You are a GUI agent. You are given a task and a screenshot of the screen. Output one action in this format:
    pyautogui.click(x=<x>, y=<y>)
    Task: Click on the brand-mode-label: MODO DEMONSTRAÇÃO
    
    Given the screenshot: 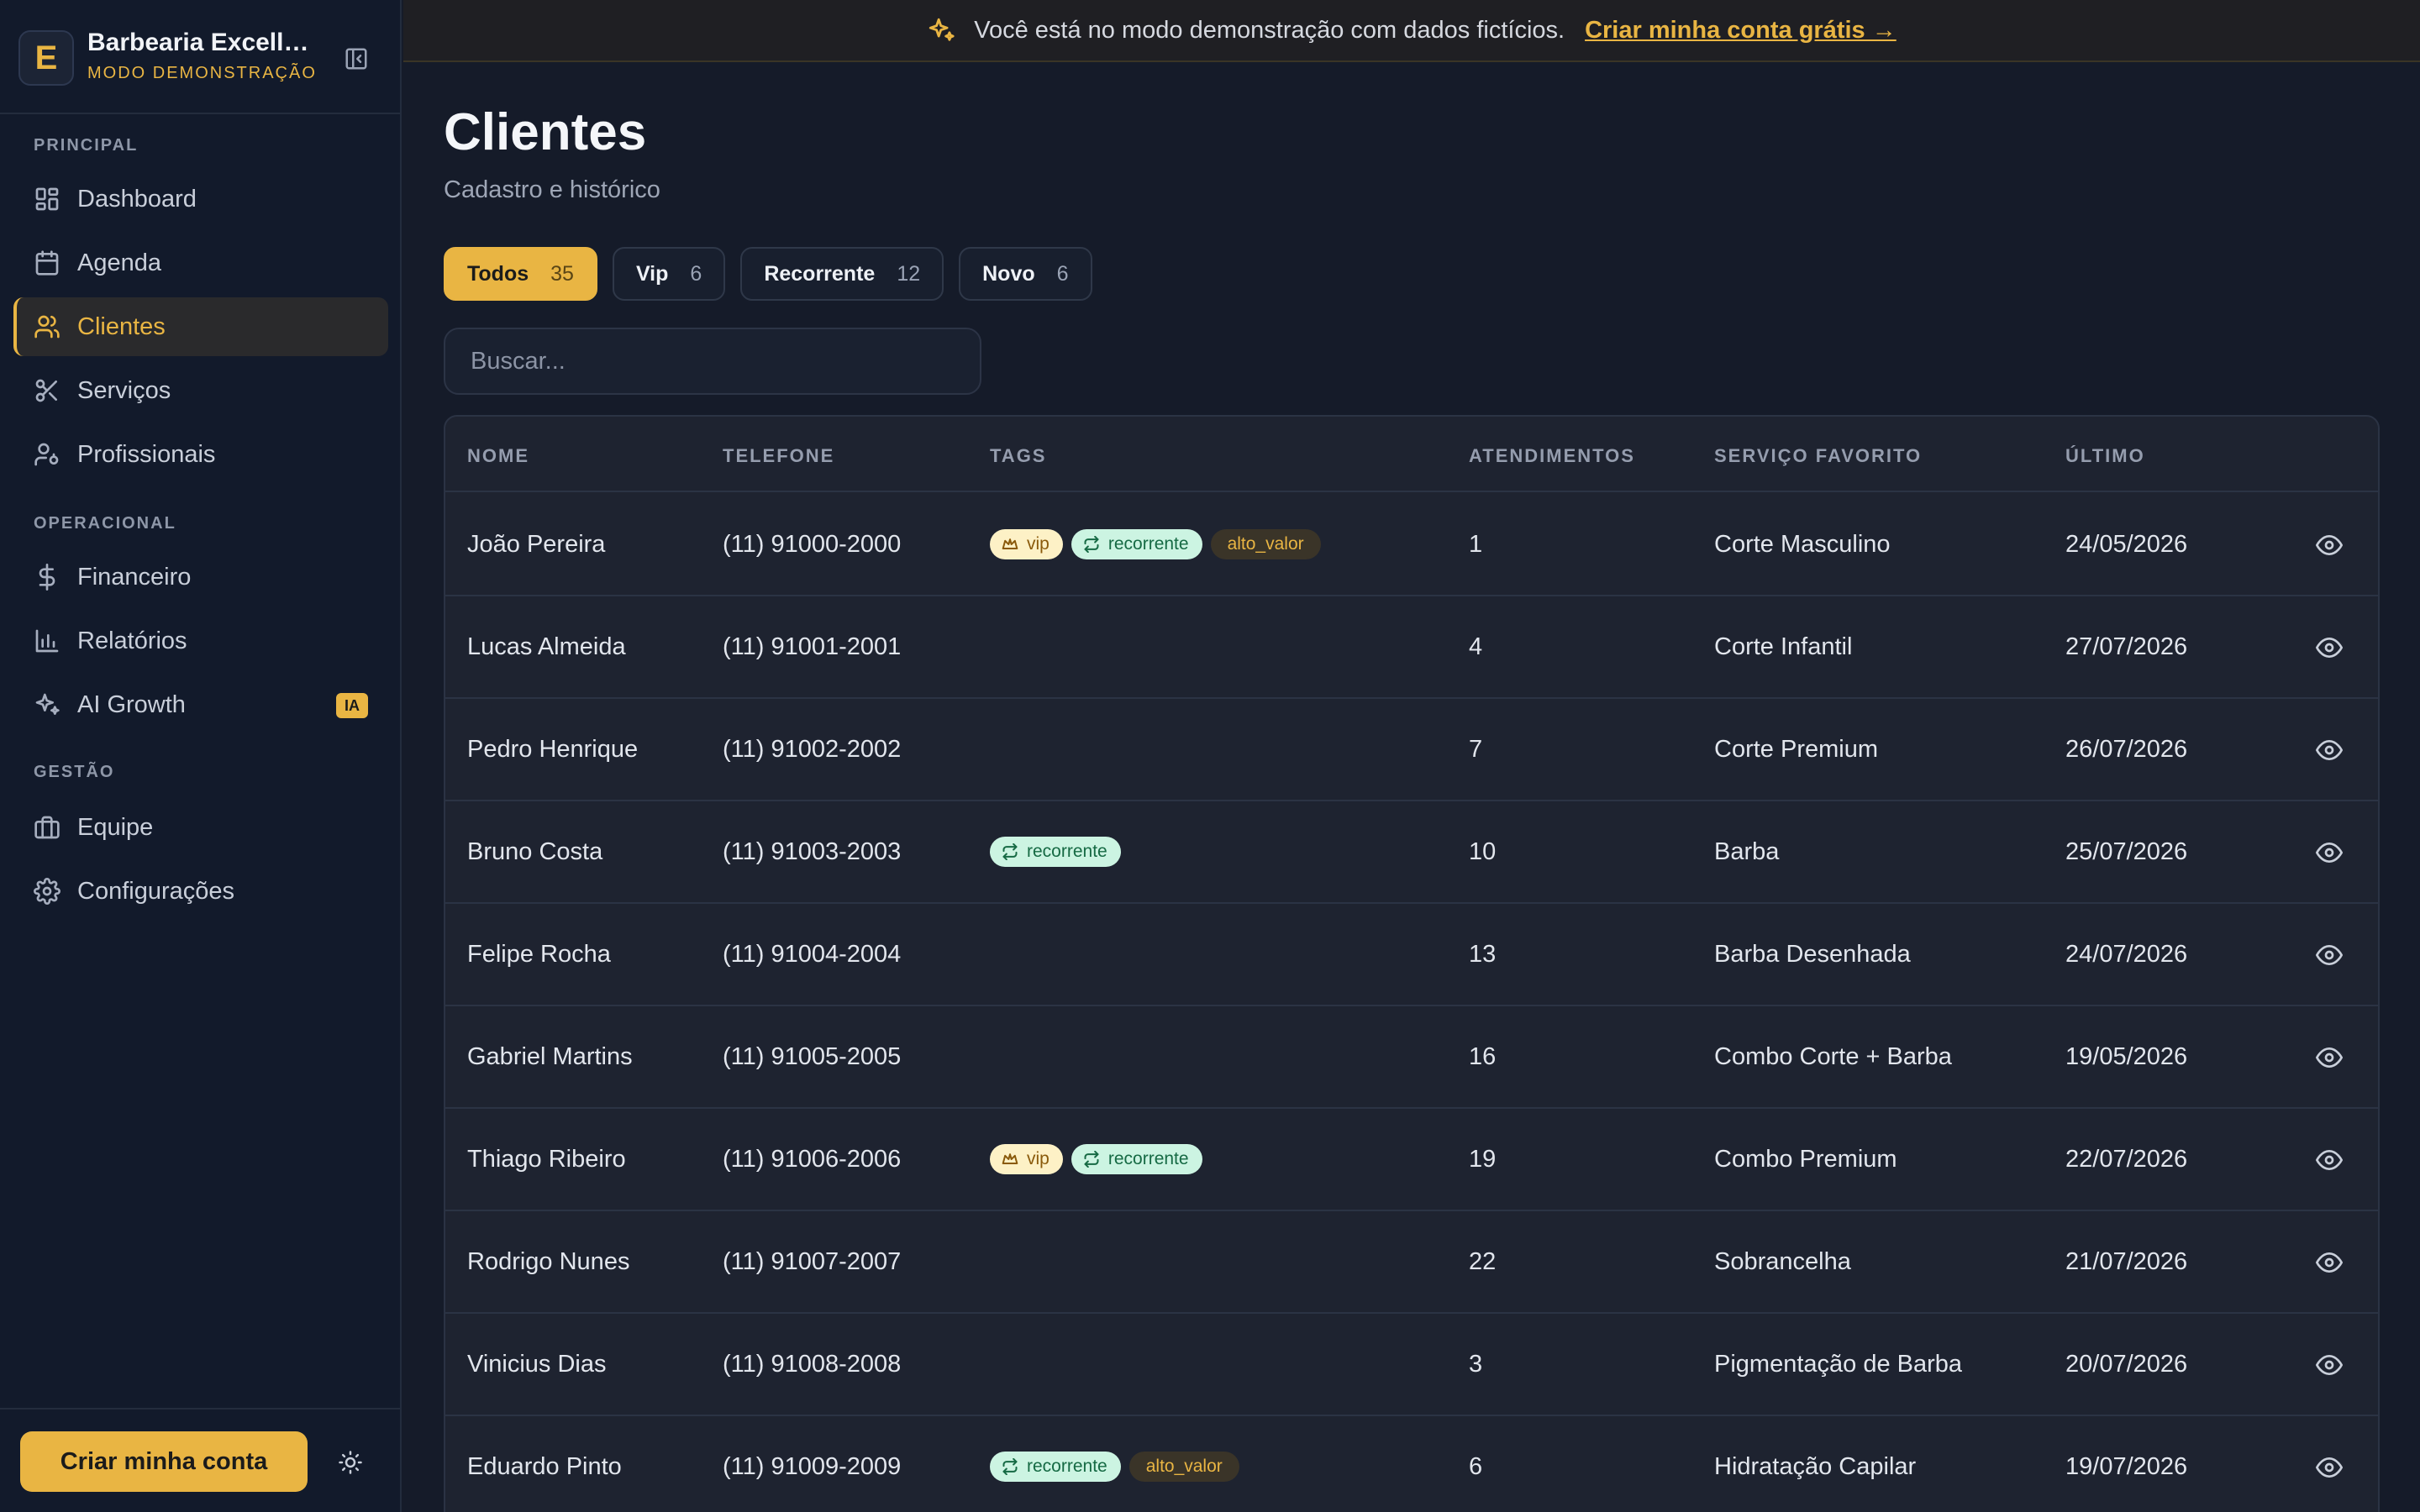 What is the action you would take?
    pyautogui.click(x=202, y=73)
    